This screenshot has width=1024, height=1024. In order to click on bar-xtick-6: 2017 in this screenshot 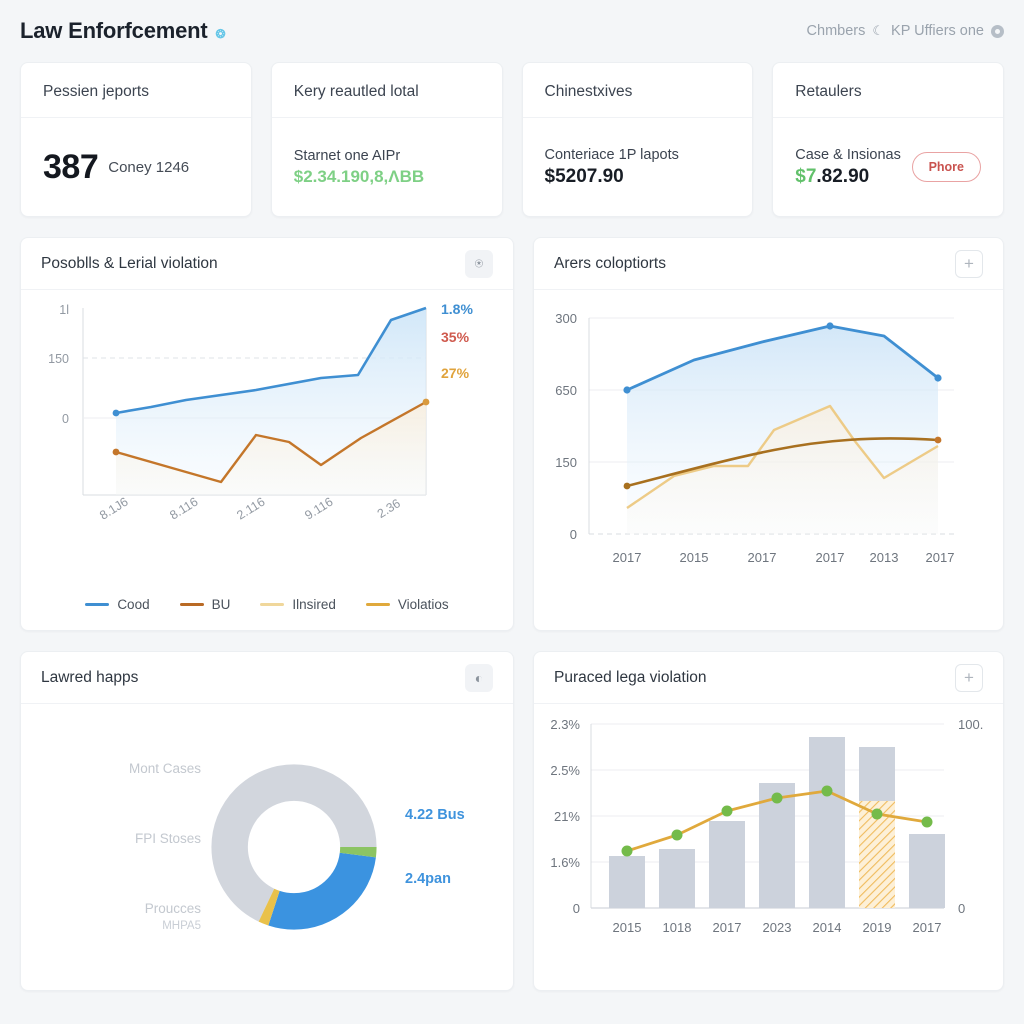, I will do `click(927, 927)`.